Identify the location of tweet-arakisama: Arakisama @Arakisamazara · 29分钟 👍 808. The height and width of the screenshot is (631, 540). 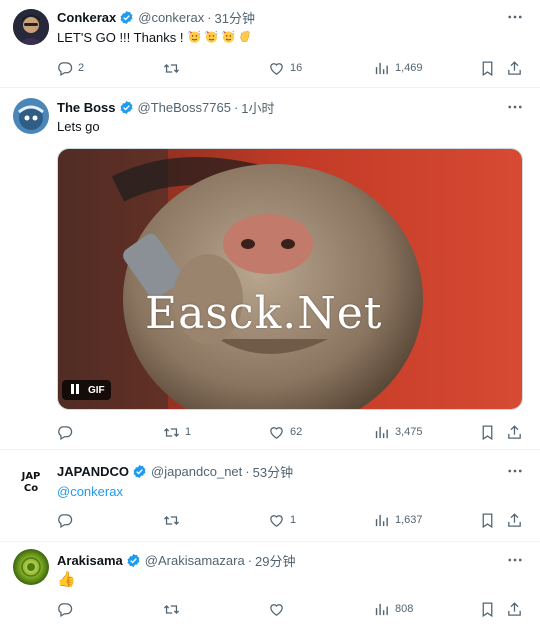
(270, 587).